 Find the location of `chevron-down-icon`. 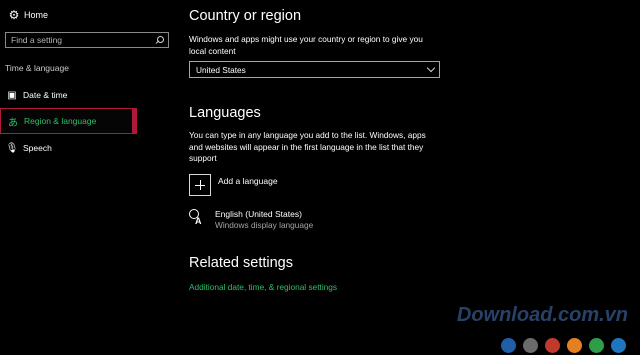

chevron-down-icon is located at coordinates (431, 68).